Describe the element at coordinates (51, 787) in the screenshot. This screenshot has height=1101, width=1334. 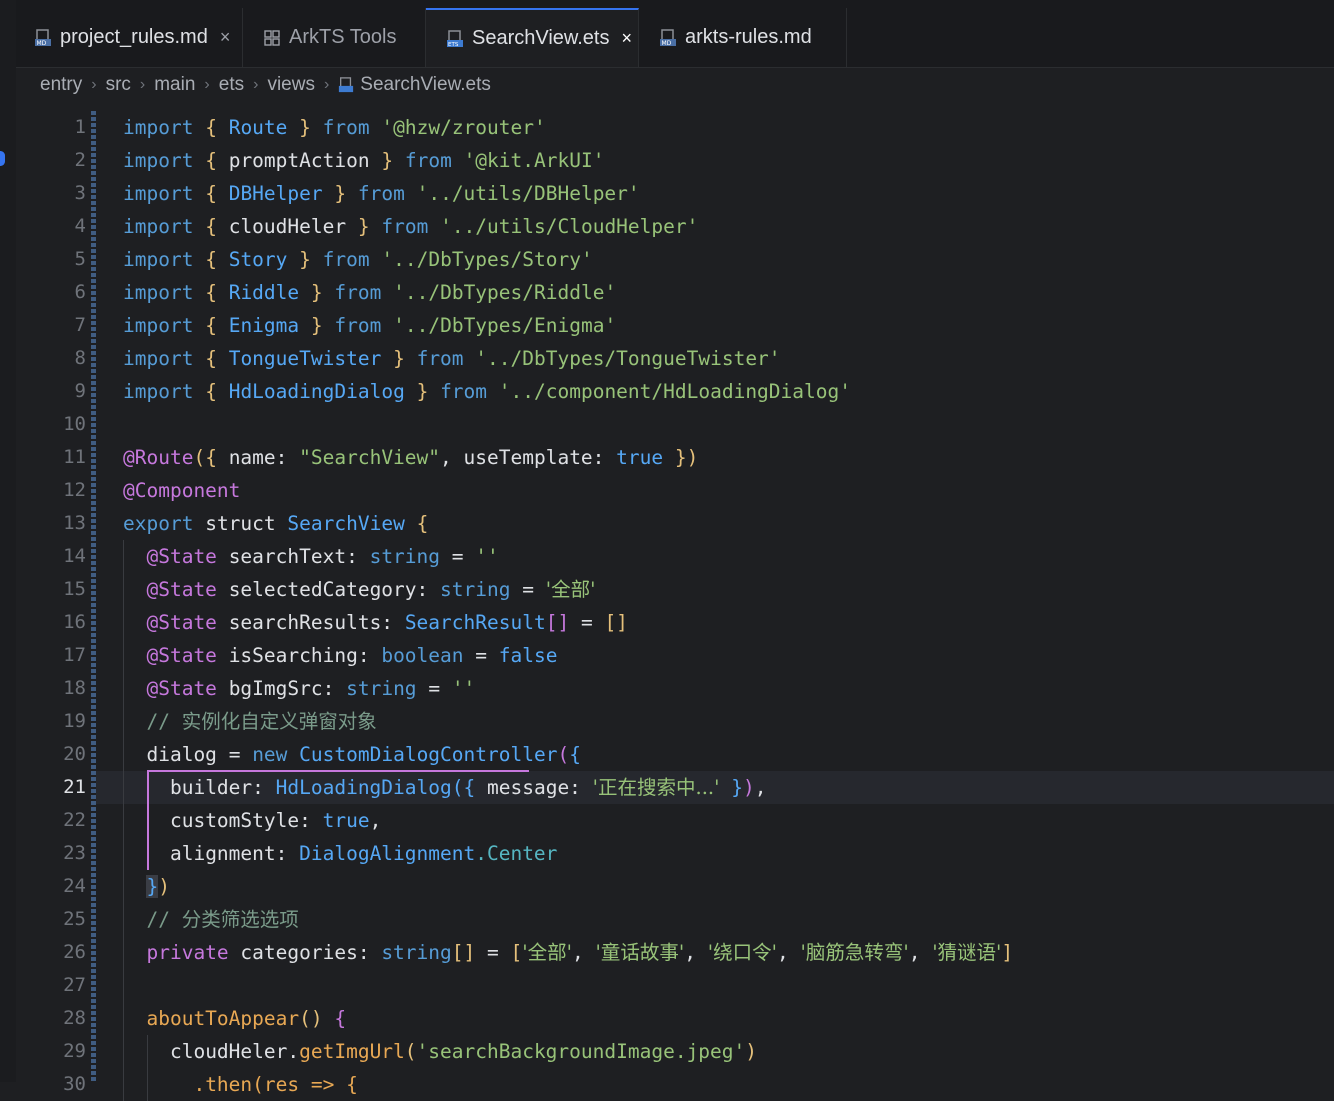
I see `line-number-current: 21` at that location.